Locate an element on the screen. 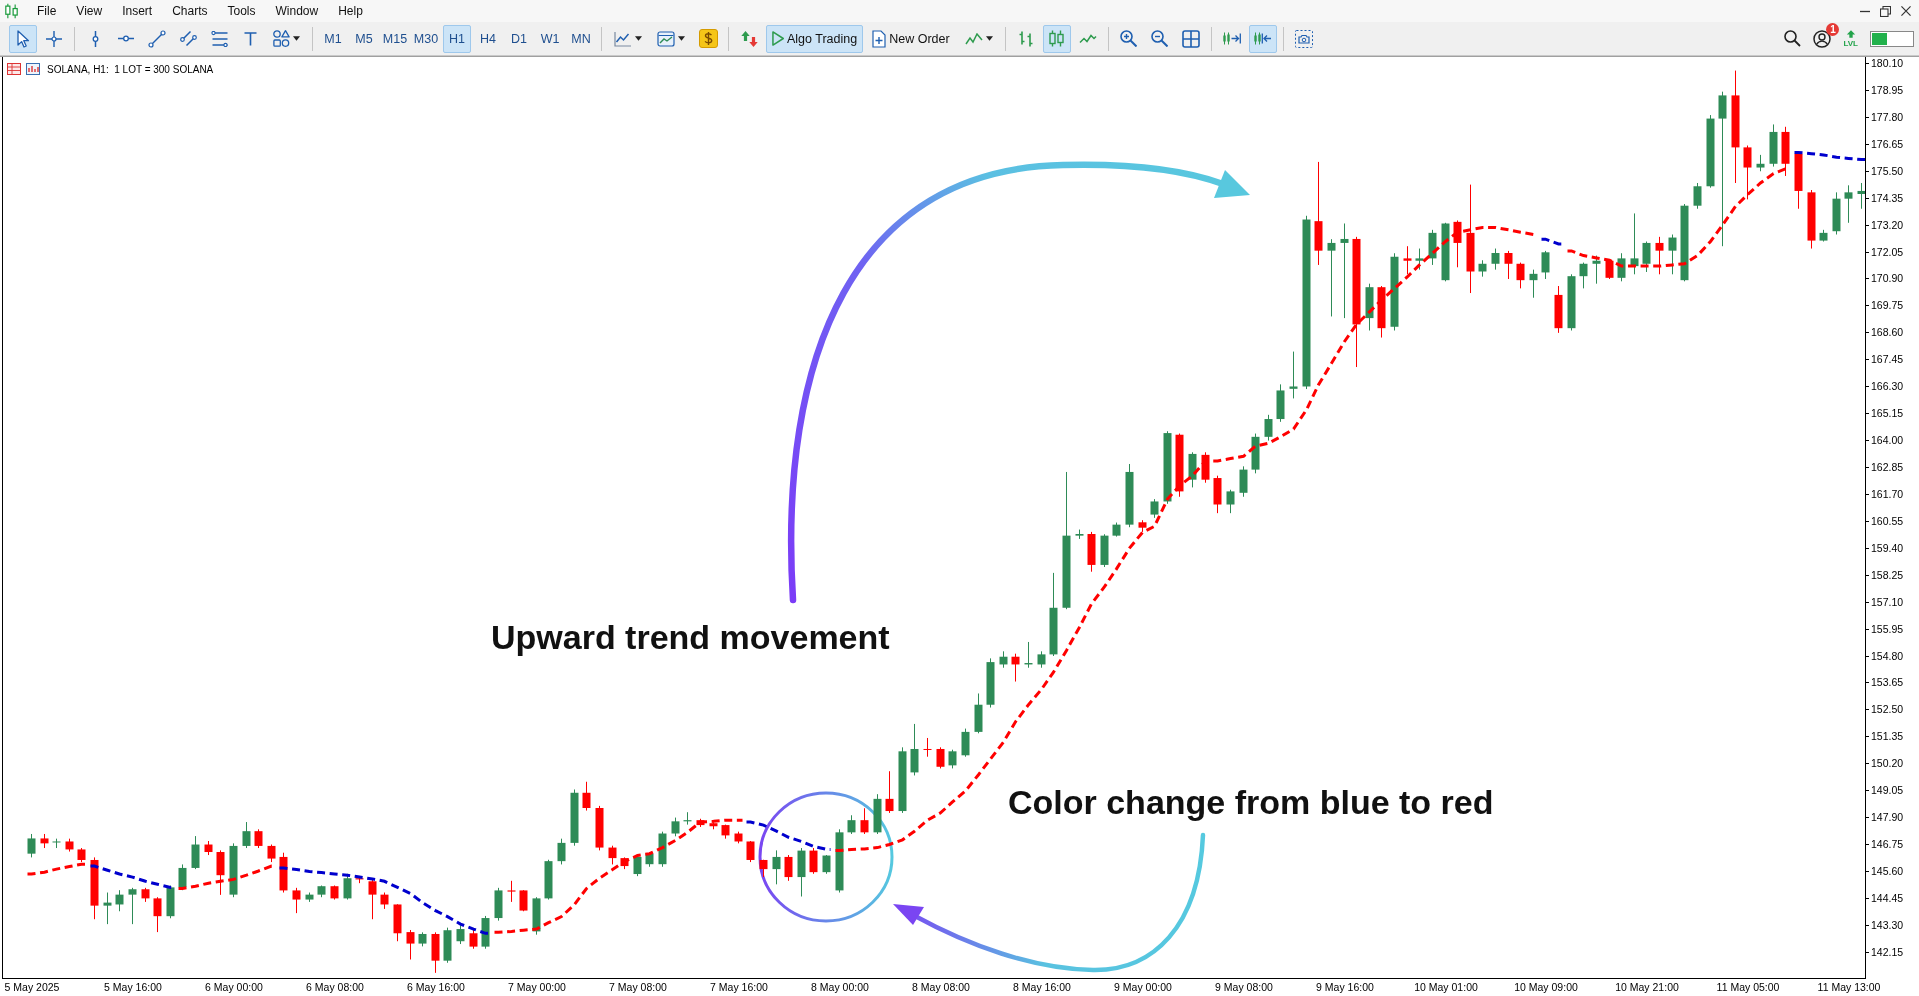 The width and height of the screenshot is (1919, 996). camera-icon is located at coordinates (1303, 38).